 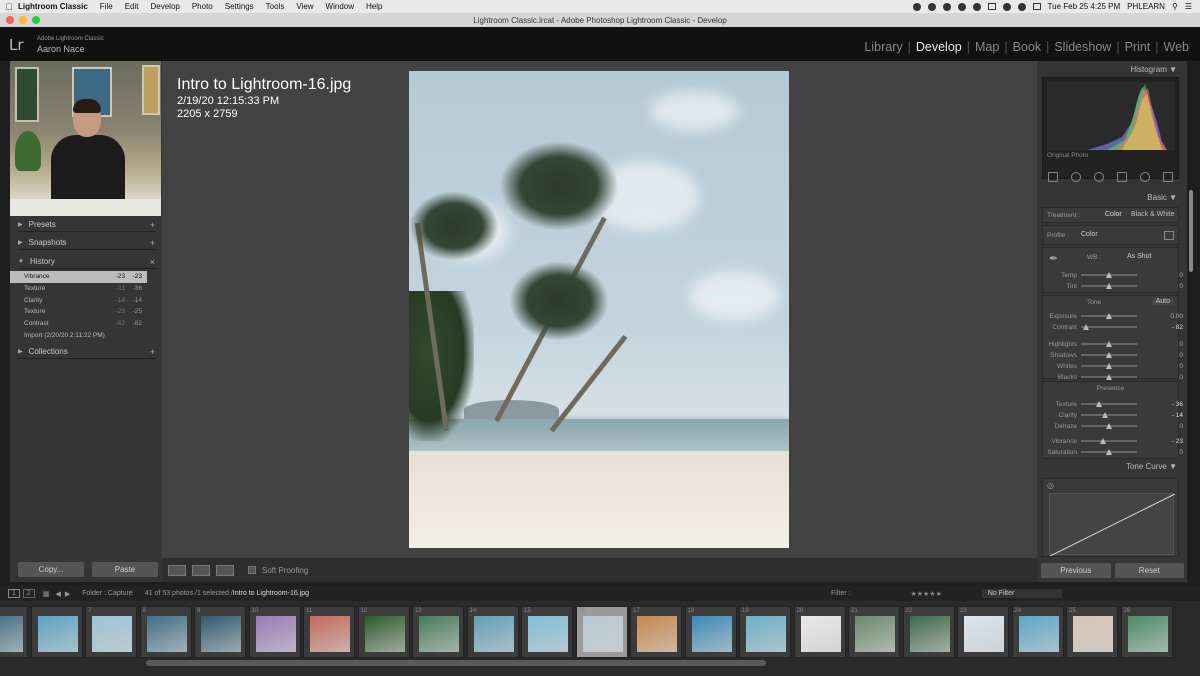 What do you see at coordinates (1076, 177) in the screenshot?
I see `spot-removal-icon` at bounding box center [1076, 177].